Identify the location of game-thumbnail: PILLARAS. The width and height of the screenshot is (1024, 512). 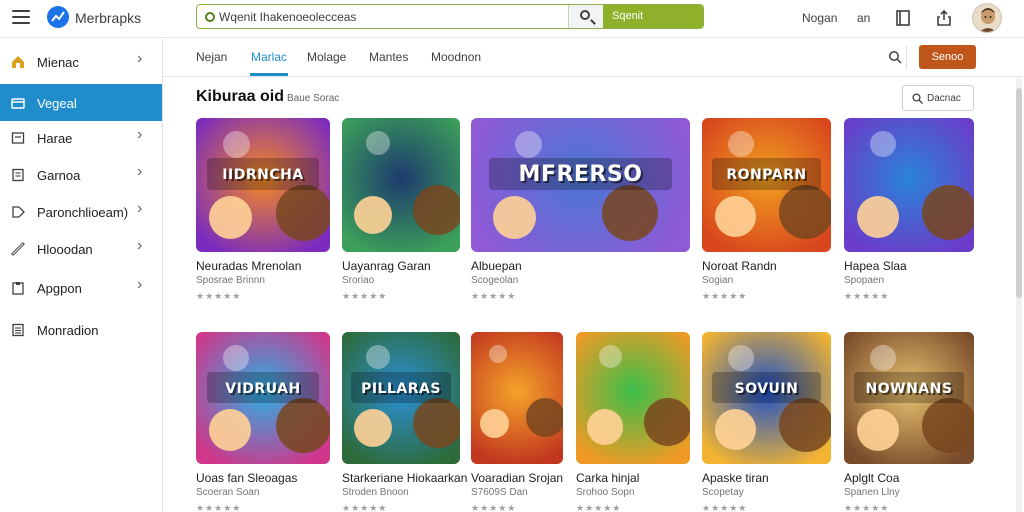
(401, 398).